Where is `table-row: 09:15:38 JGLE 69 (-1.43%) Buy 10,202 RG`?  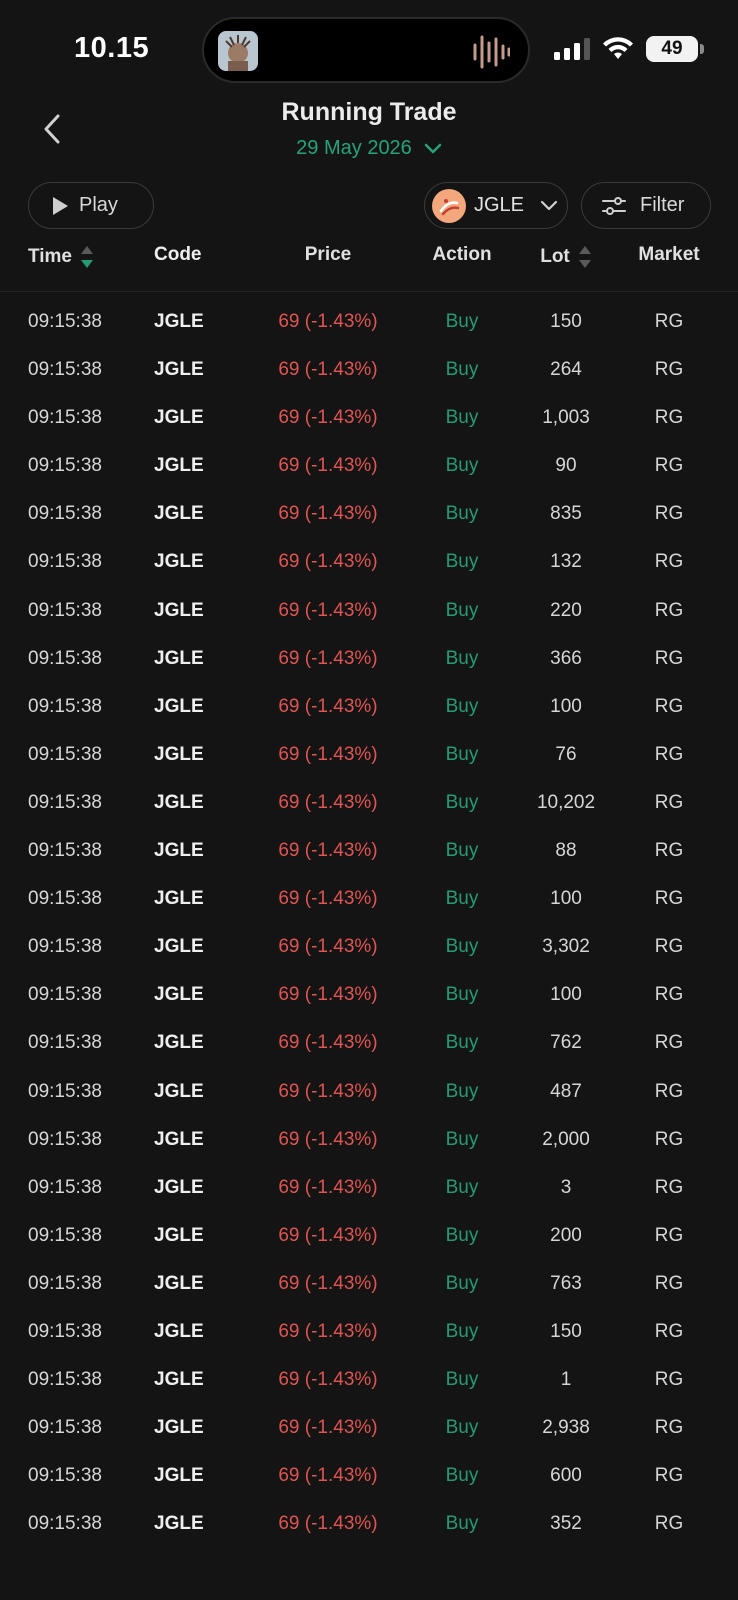 table-row: 09:15:38 JGLE 69 (-1.43%) Buy 10,202 RG is located at coordinates (369, 804).